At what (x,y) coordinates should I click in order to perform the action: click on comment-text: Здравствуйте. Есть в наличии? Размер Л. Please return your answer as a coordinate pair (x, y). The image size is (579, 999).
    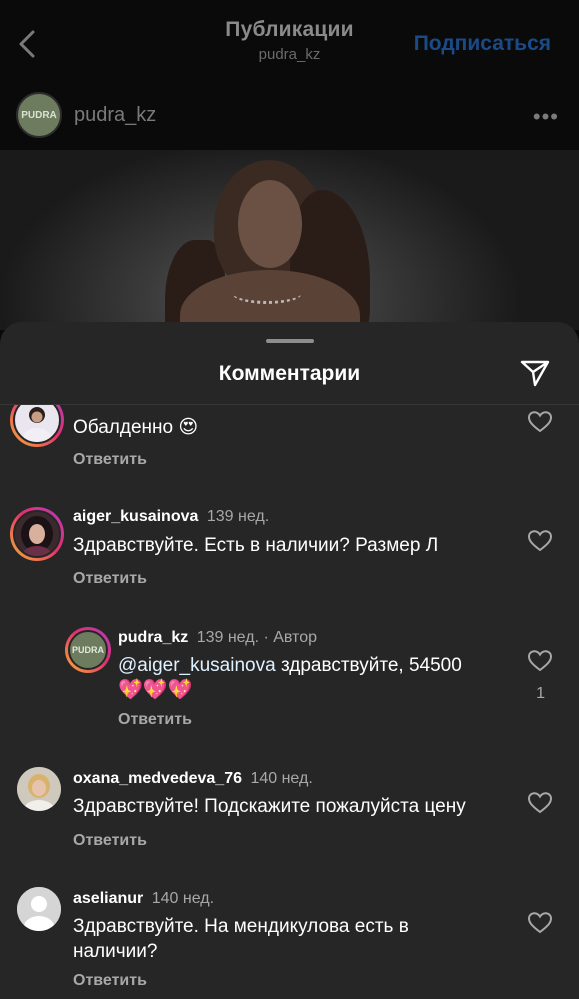
    Looking at the image, I should click on (256, 545).